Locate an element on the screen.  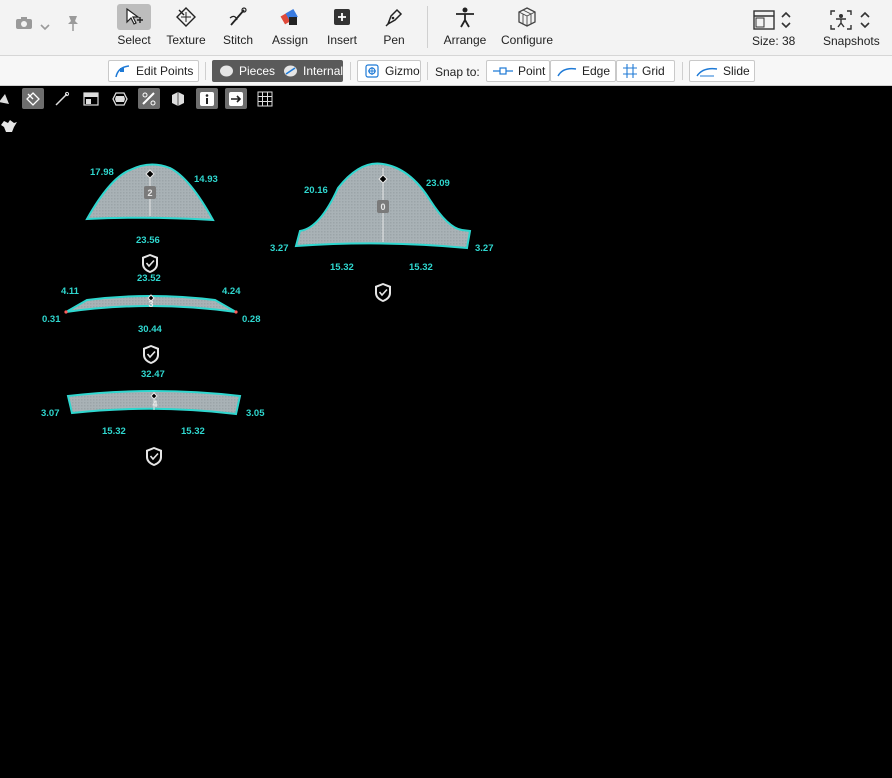
piece-3-measure-right: 0.28 is located at coordinates (251, 319).